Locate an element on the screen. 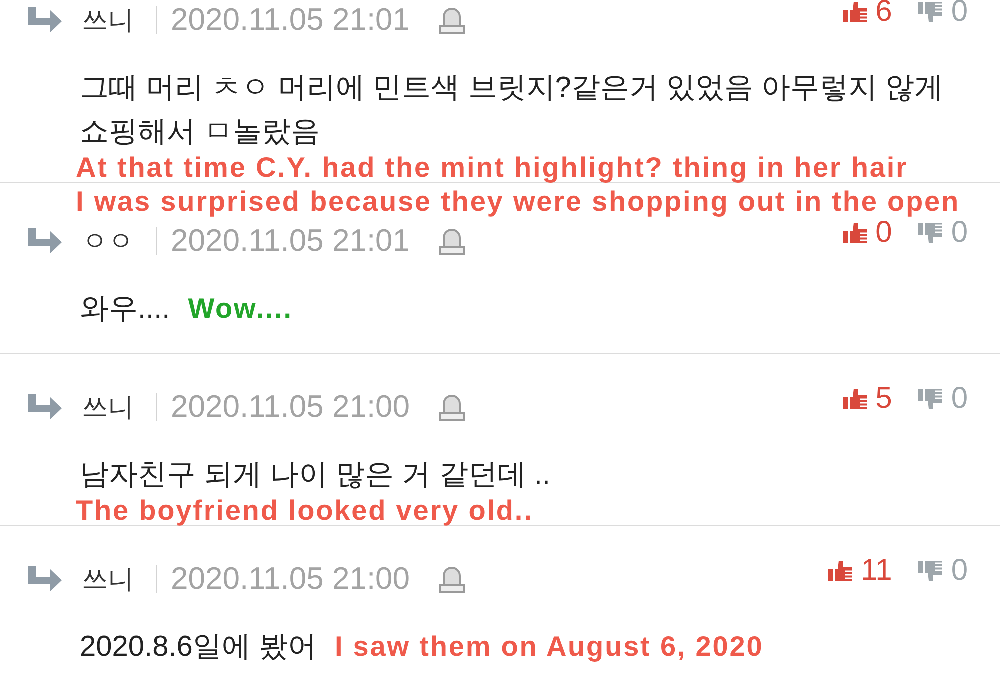 This screenshot has height=685, width=1000. translation-text: I saw them on August 6, 2020 is located at coordinates (549, 647).